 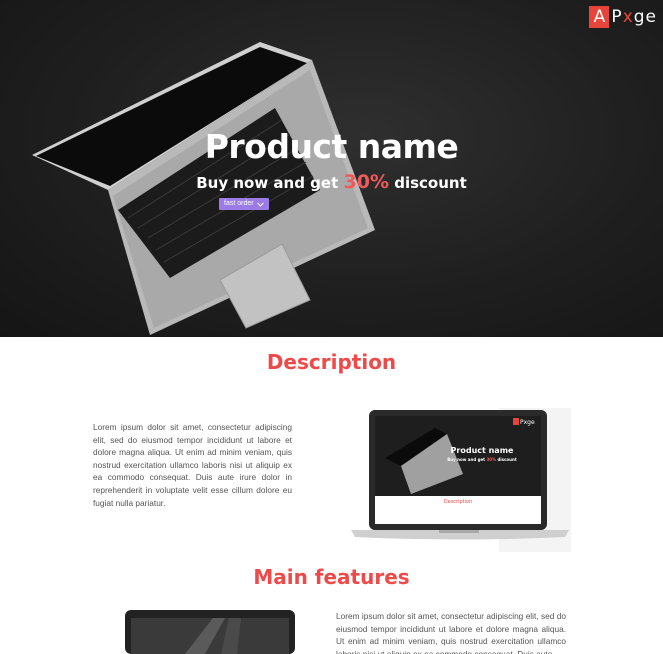 What do you see at coordinates (210, 632) in the screenshot?
I see `features-laptop-image` at bounding box center [210, 632].